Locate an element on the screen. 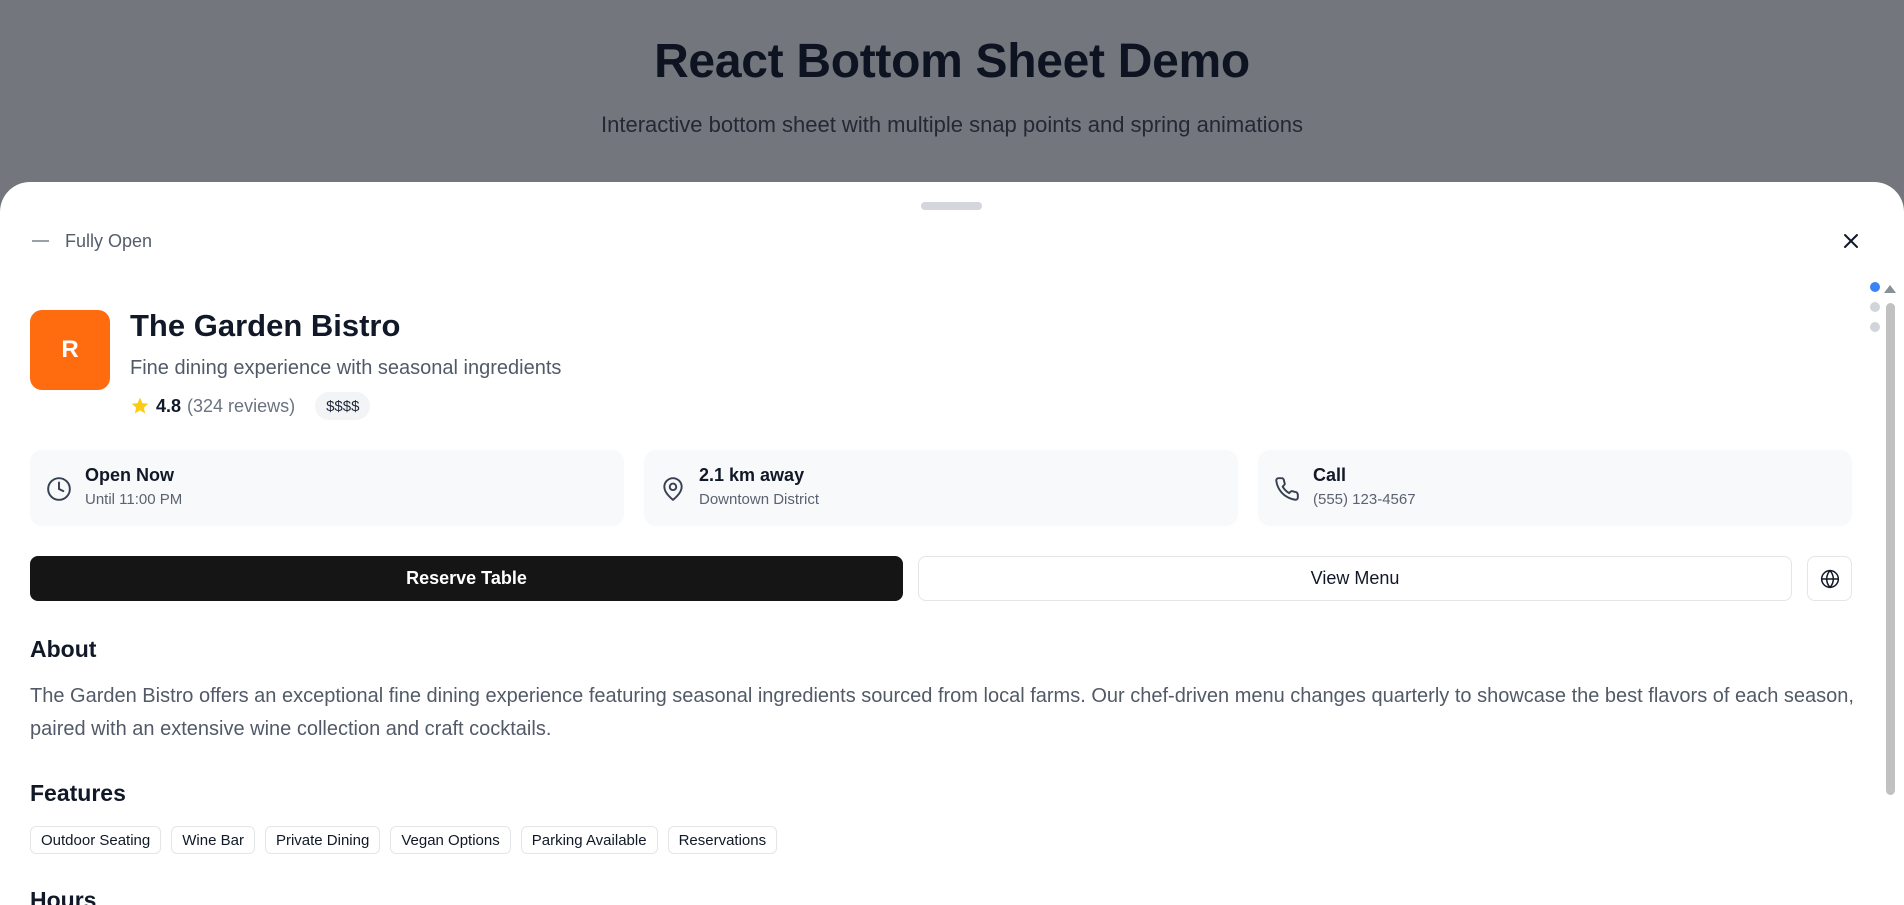 This screenshot has width=1904, height=905. snap-state-label: Fully Open is located at coordinates (109, 240).